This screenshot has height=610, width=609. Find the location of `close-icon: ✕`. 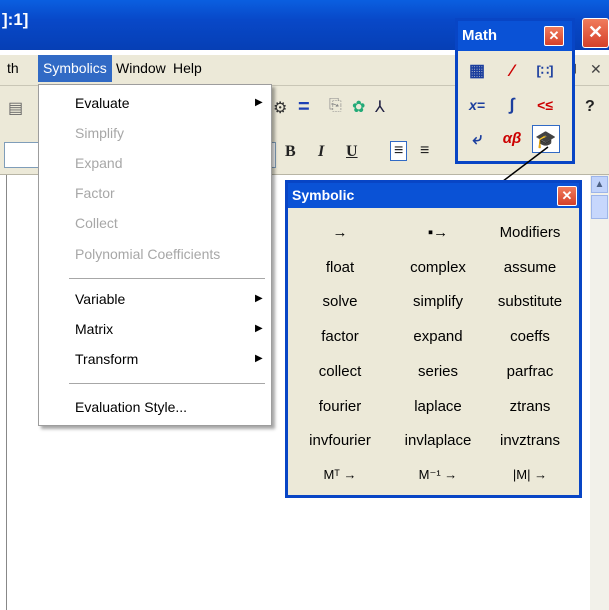

close-icon: ✕ is located at coordinates (567, 195).